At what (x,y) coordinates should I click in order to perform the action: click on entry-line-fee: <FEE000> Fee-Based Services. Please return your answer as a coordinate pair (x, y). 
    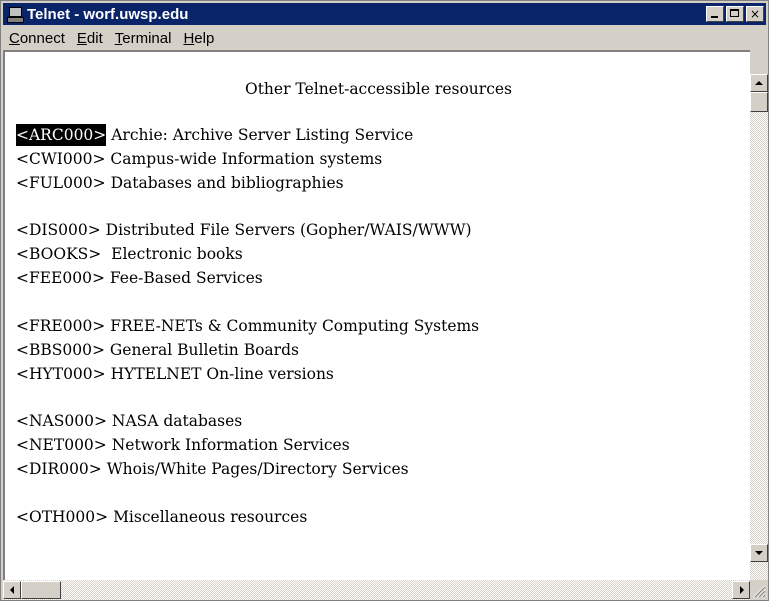
    Looking at the image, I should click on (139, 278).